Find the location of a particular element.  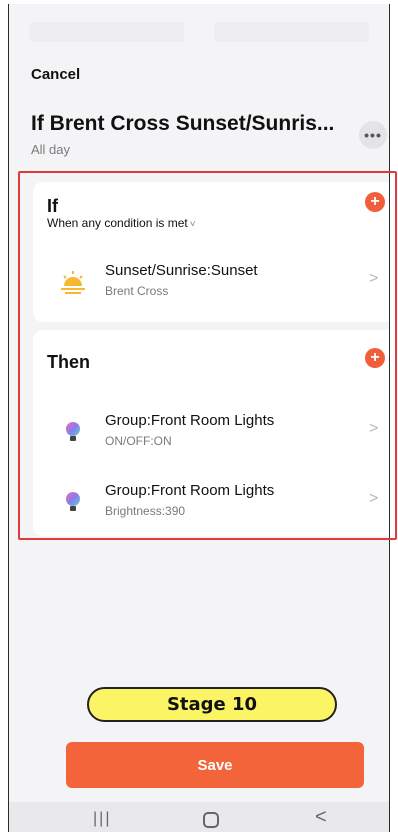

recent-apps-icon: ||| is located at coordinates (102, 819).